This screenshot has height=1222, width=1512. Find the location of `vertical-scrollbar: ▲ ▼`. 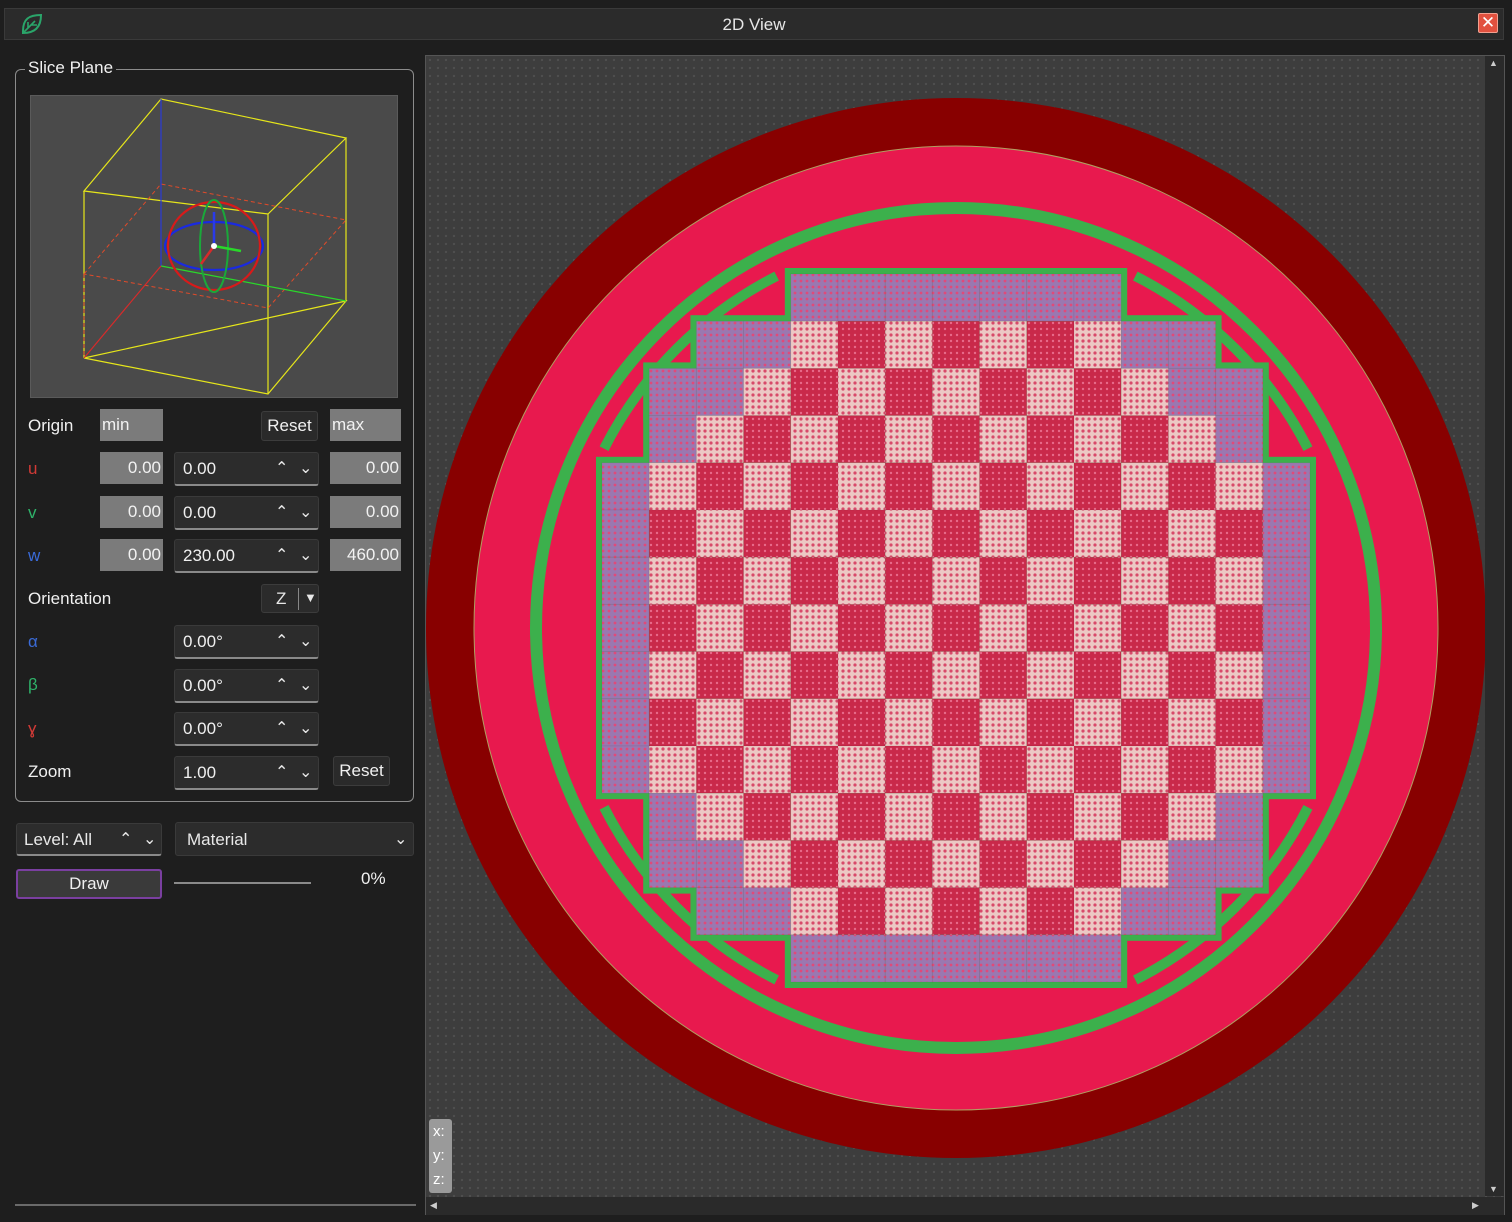

vertical-scrollbar: ▲ ▼ is located at coordinates (1494, 626).